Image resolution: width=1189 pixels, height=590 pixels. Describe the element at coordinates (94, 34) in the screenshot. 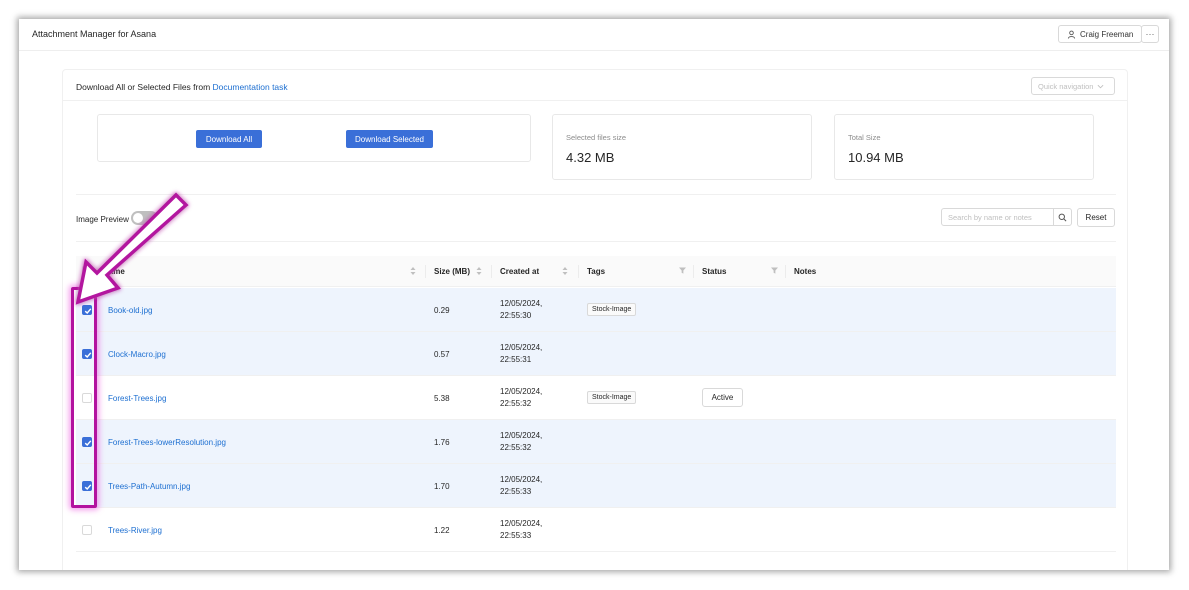

I see `app-title: Attachment Manager for Asana` at that location.